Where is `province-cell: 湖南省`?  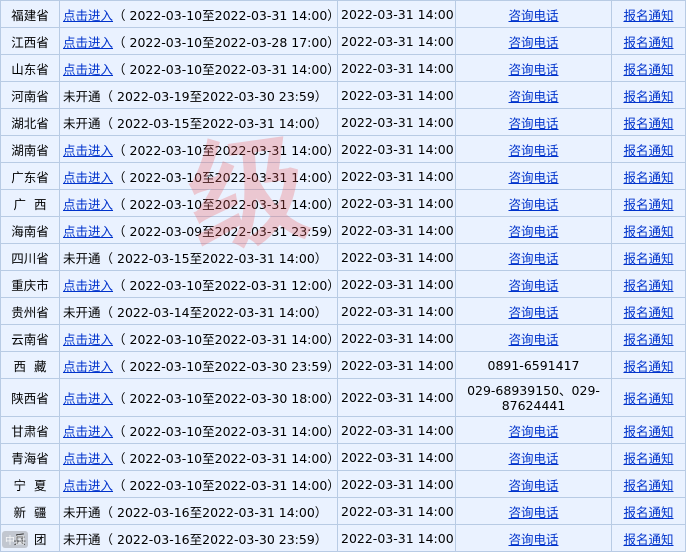 province-cell: 湖南省 is located at coordinates (30, 149).